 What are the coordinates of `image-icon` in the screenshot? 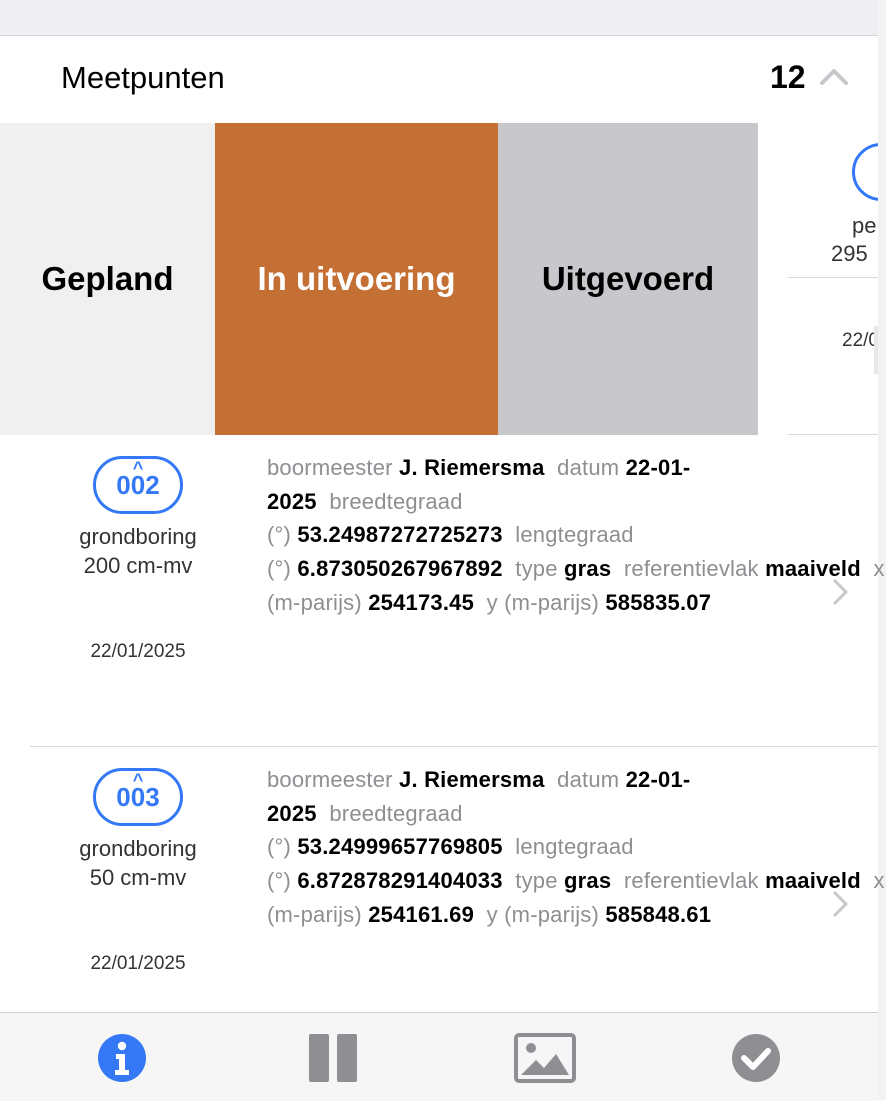 It's located at (545, 1058).